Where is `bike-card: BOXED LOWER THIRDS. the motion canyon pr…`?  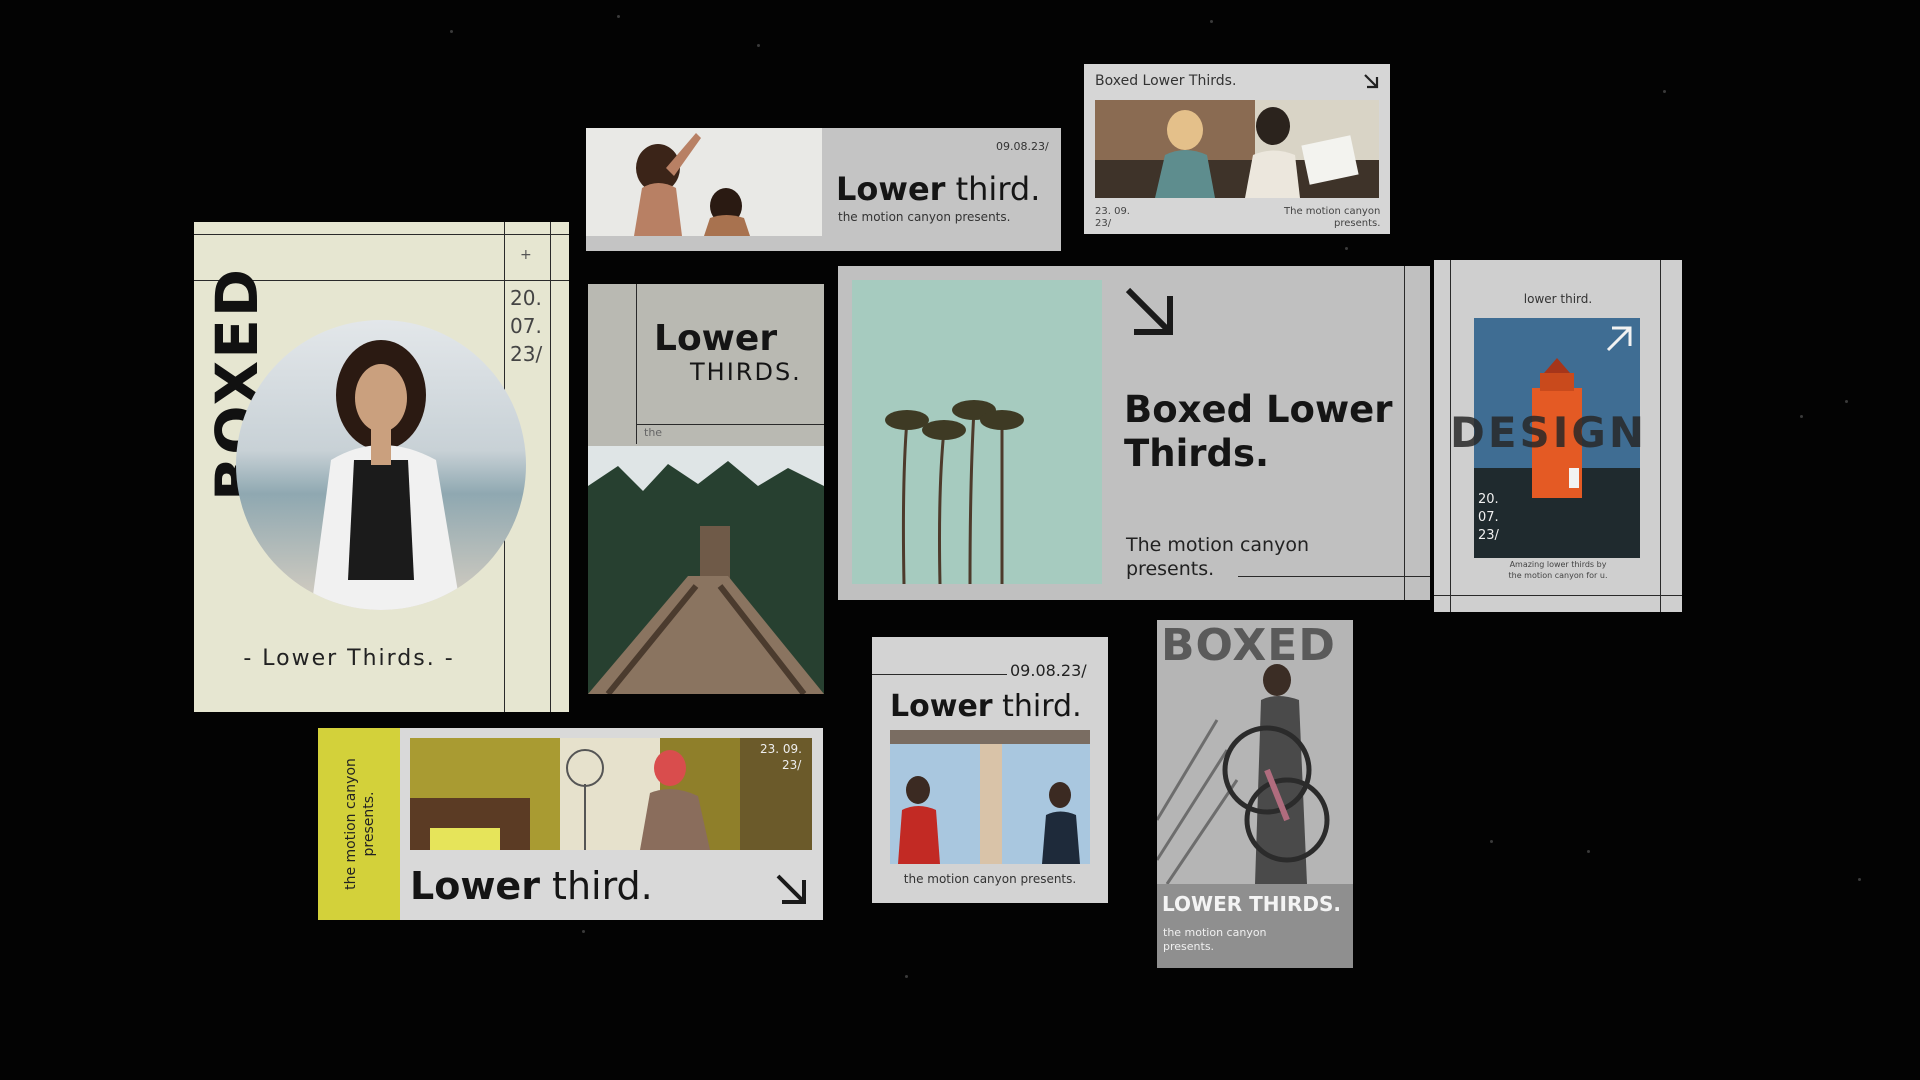
bike-card: BOXED LOWER THIRDS. the motion canyon pr… is located at coordinates (1255, 794).